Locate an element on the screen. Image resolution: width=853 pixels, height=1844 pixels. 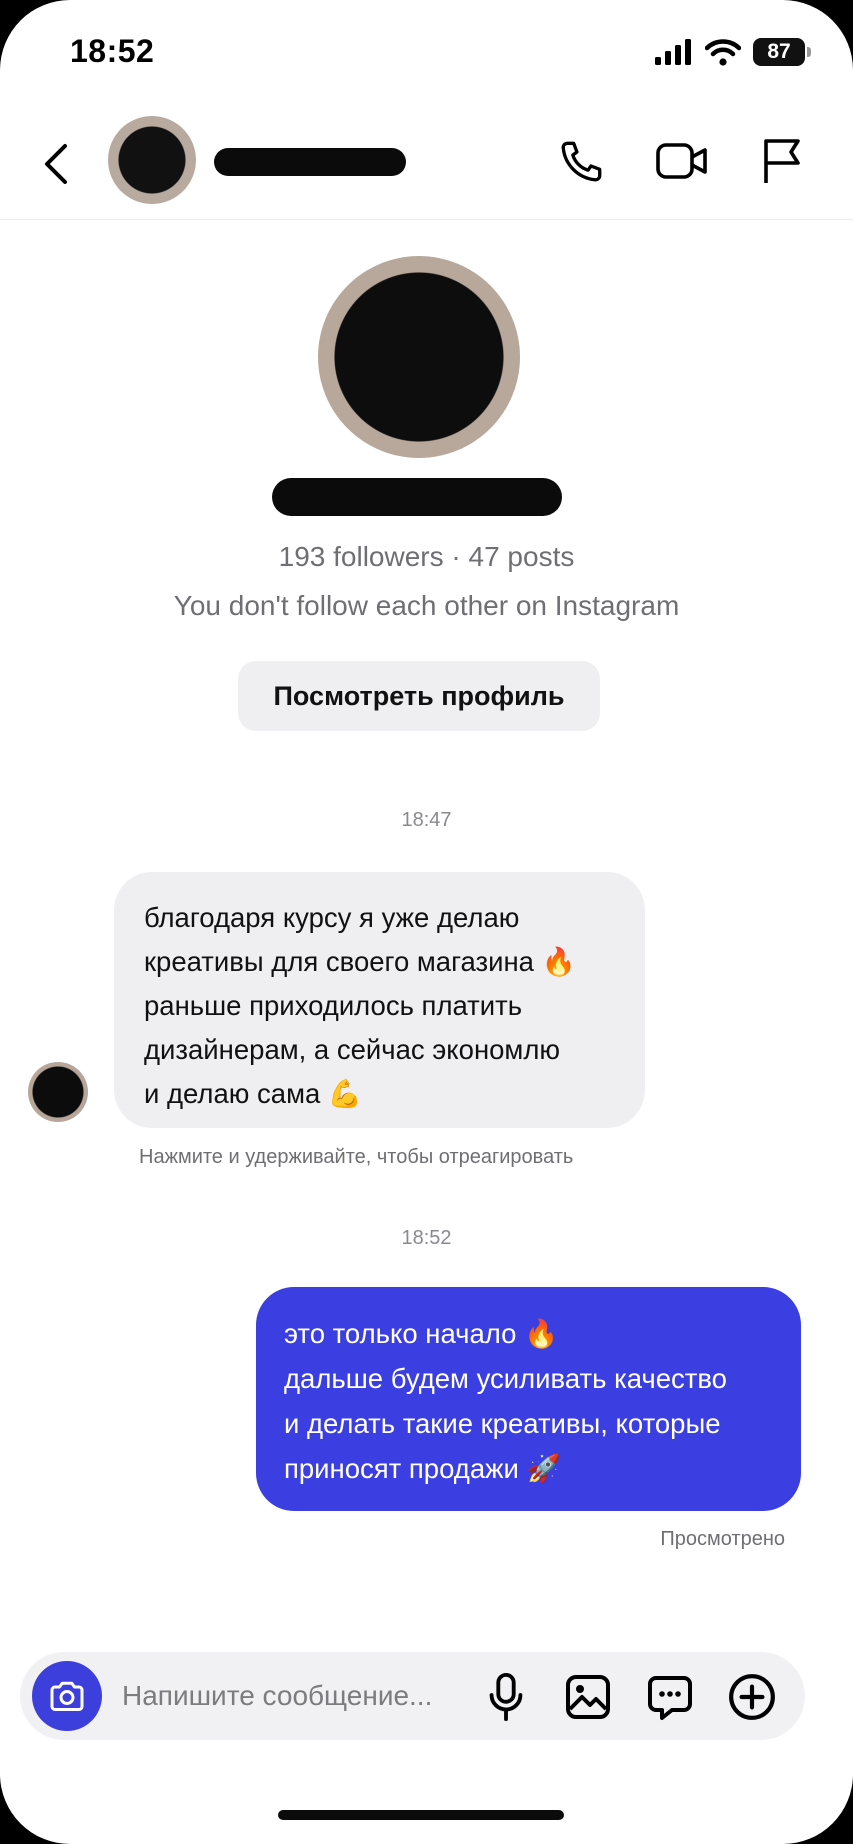
back-icon is located at coordinates (56, 164).